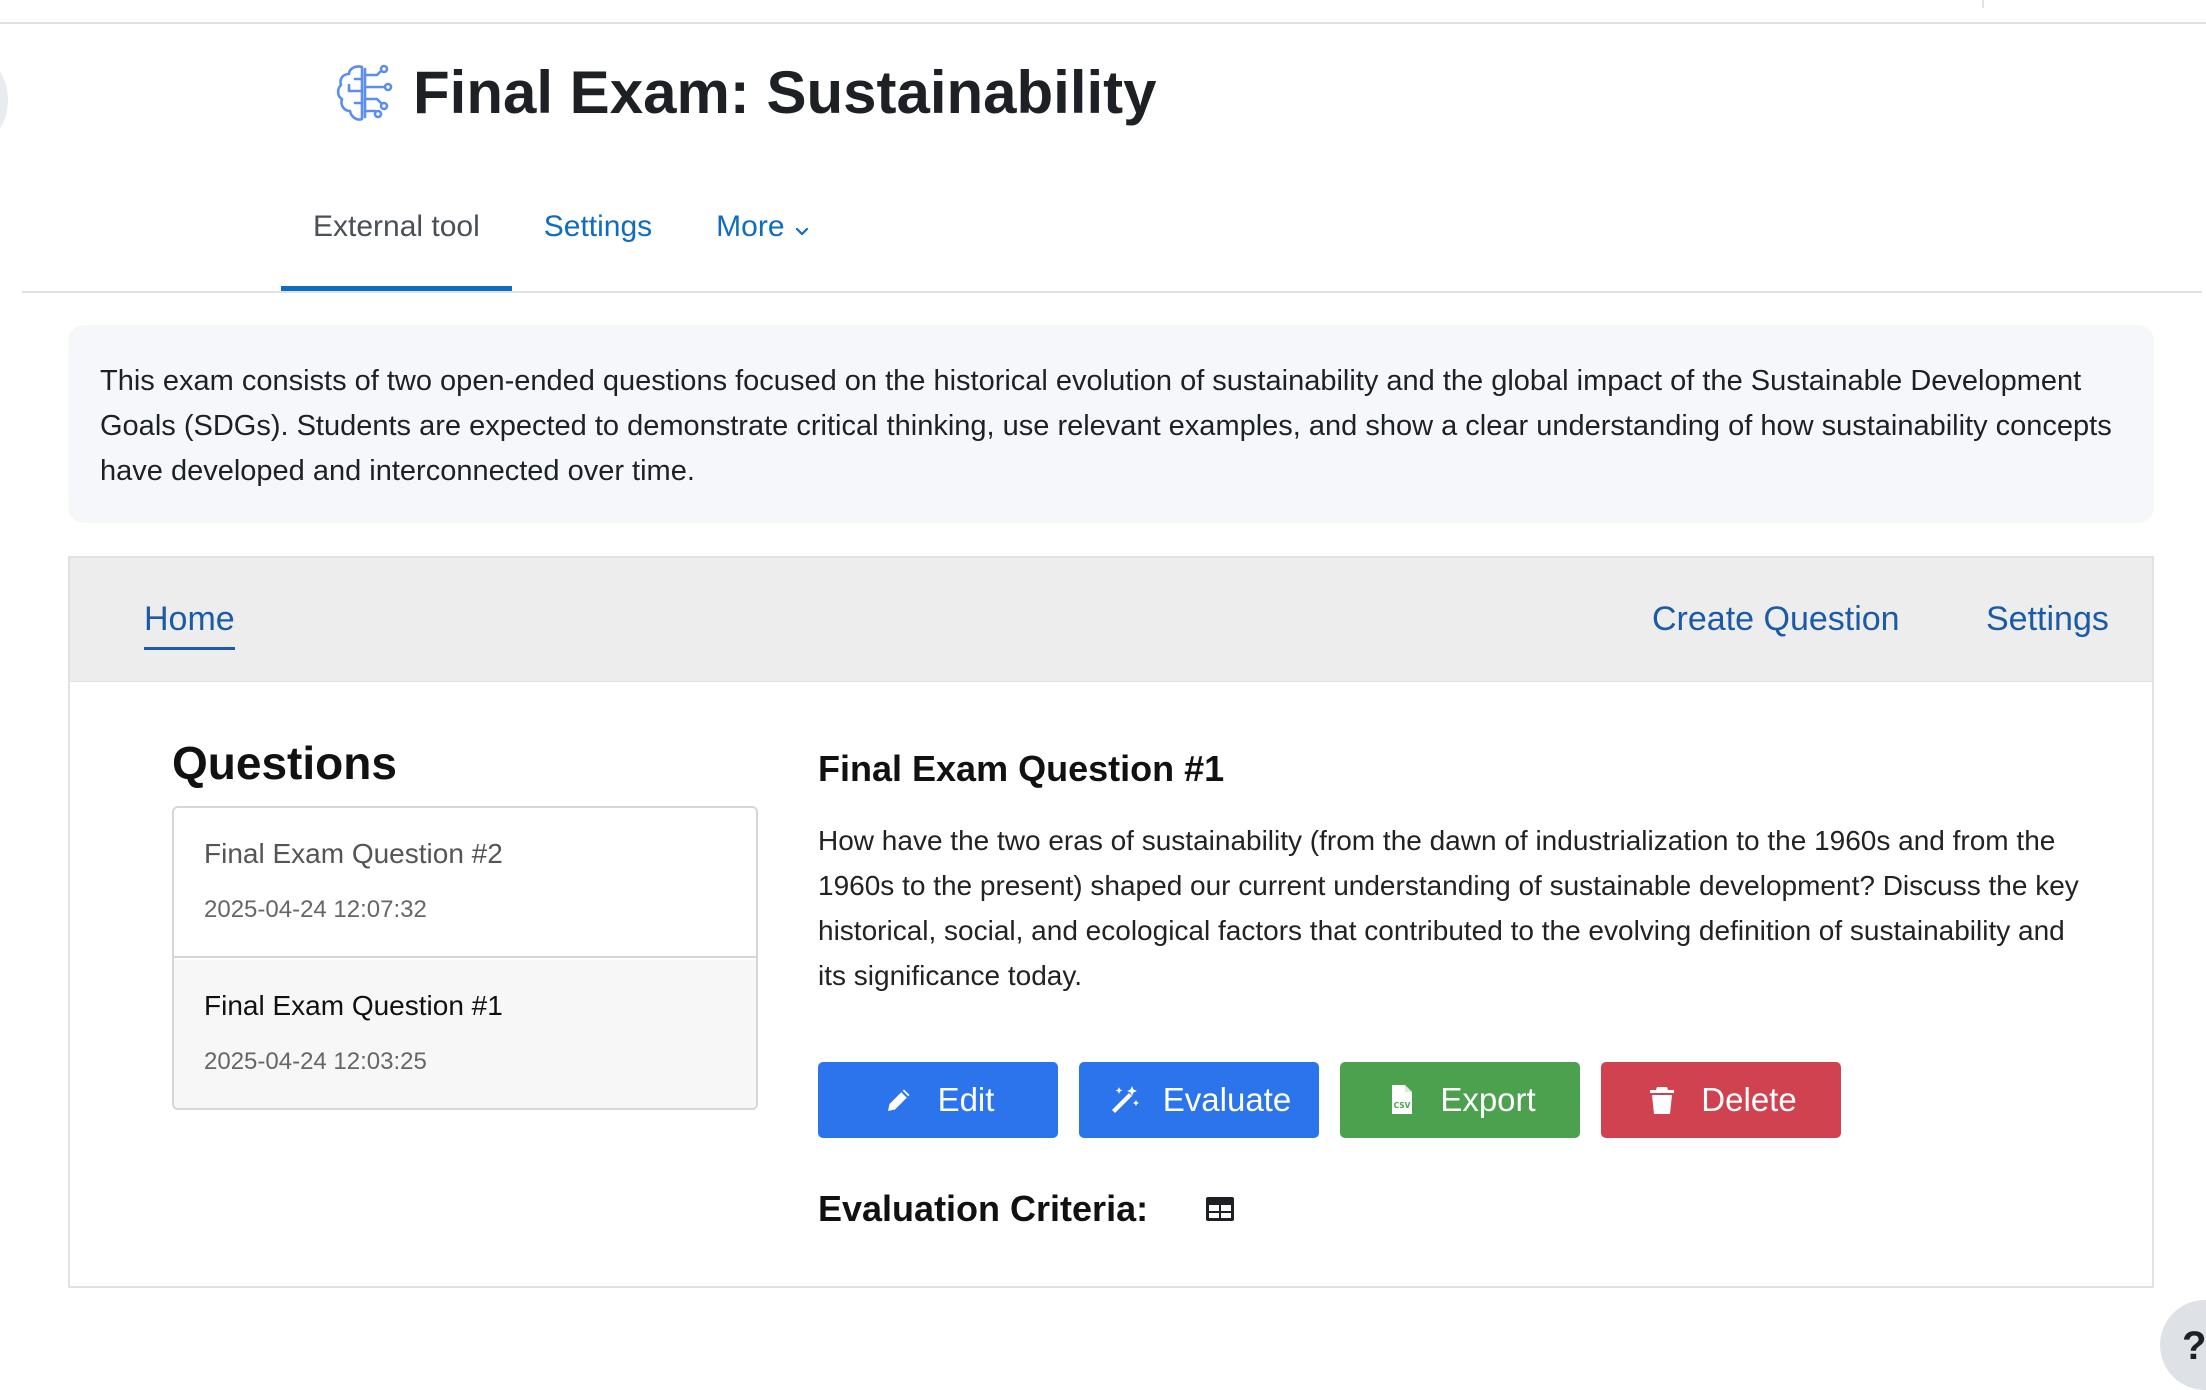 Image resolution: width=2206 pixels, height=1390 pixels. Describe the element at coordinates (1021, 768) in the screenshot. I see `question-detail-title: Final Exam Question #1` at that location.